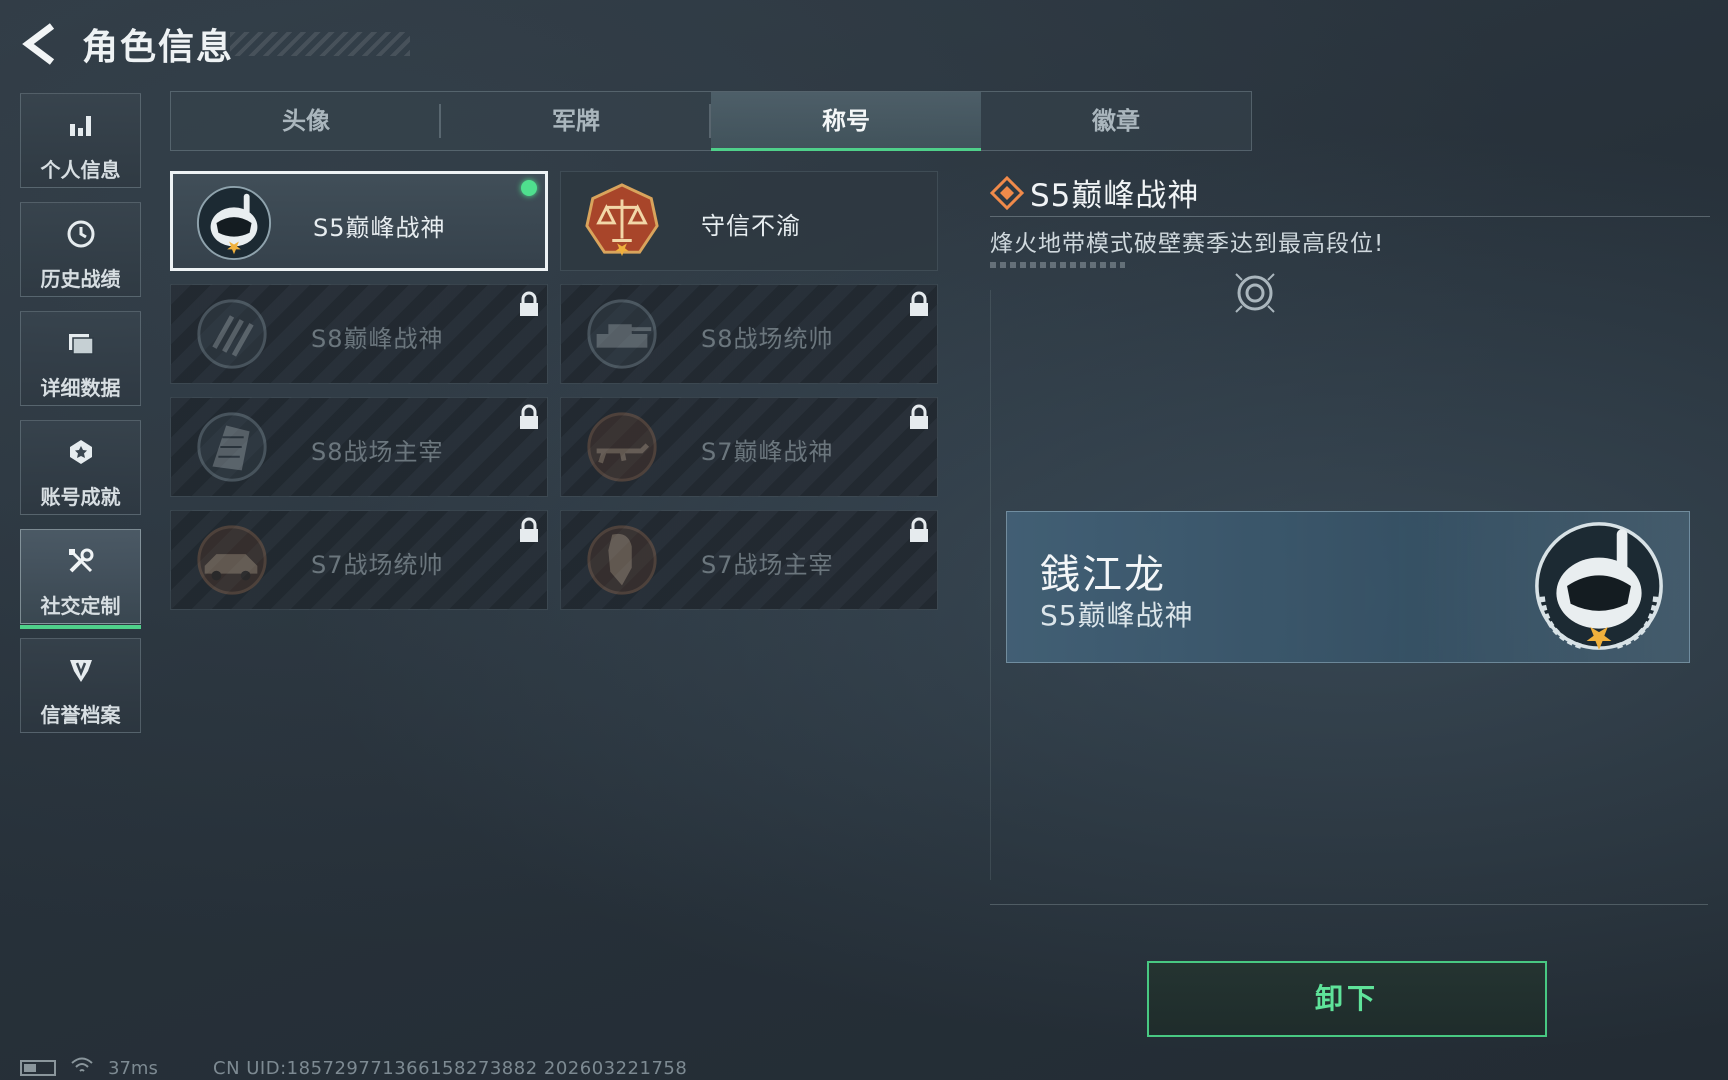  I want to click on title-card: S7战场主宰, so click(749, 560).